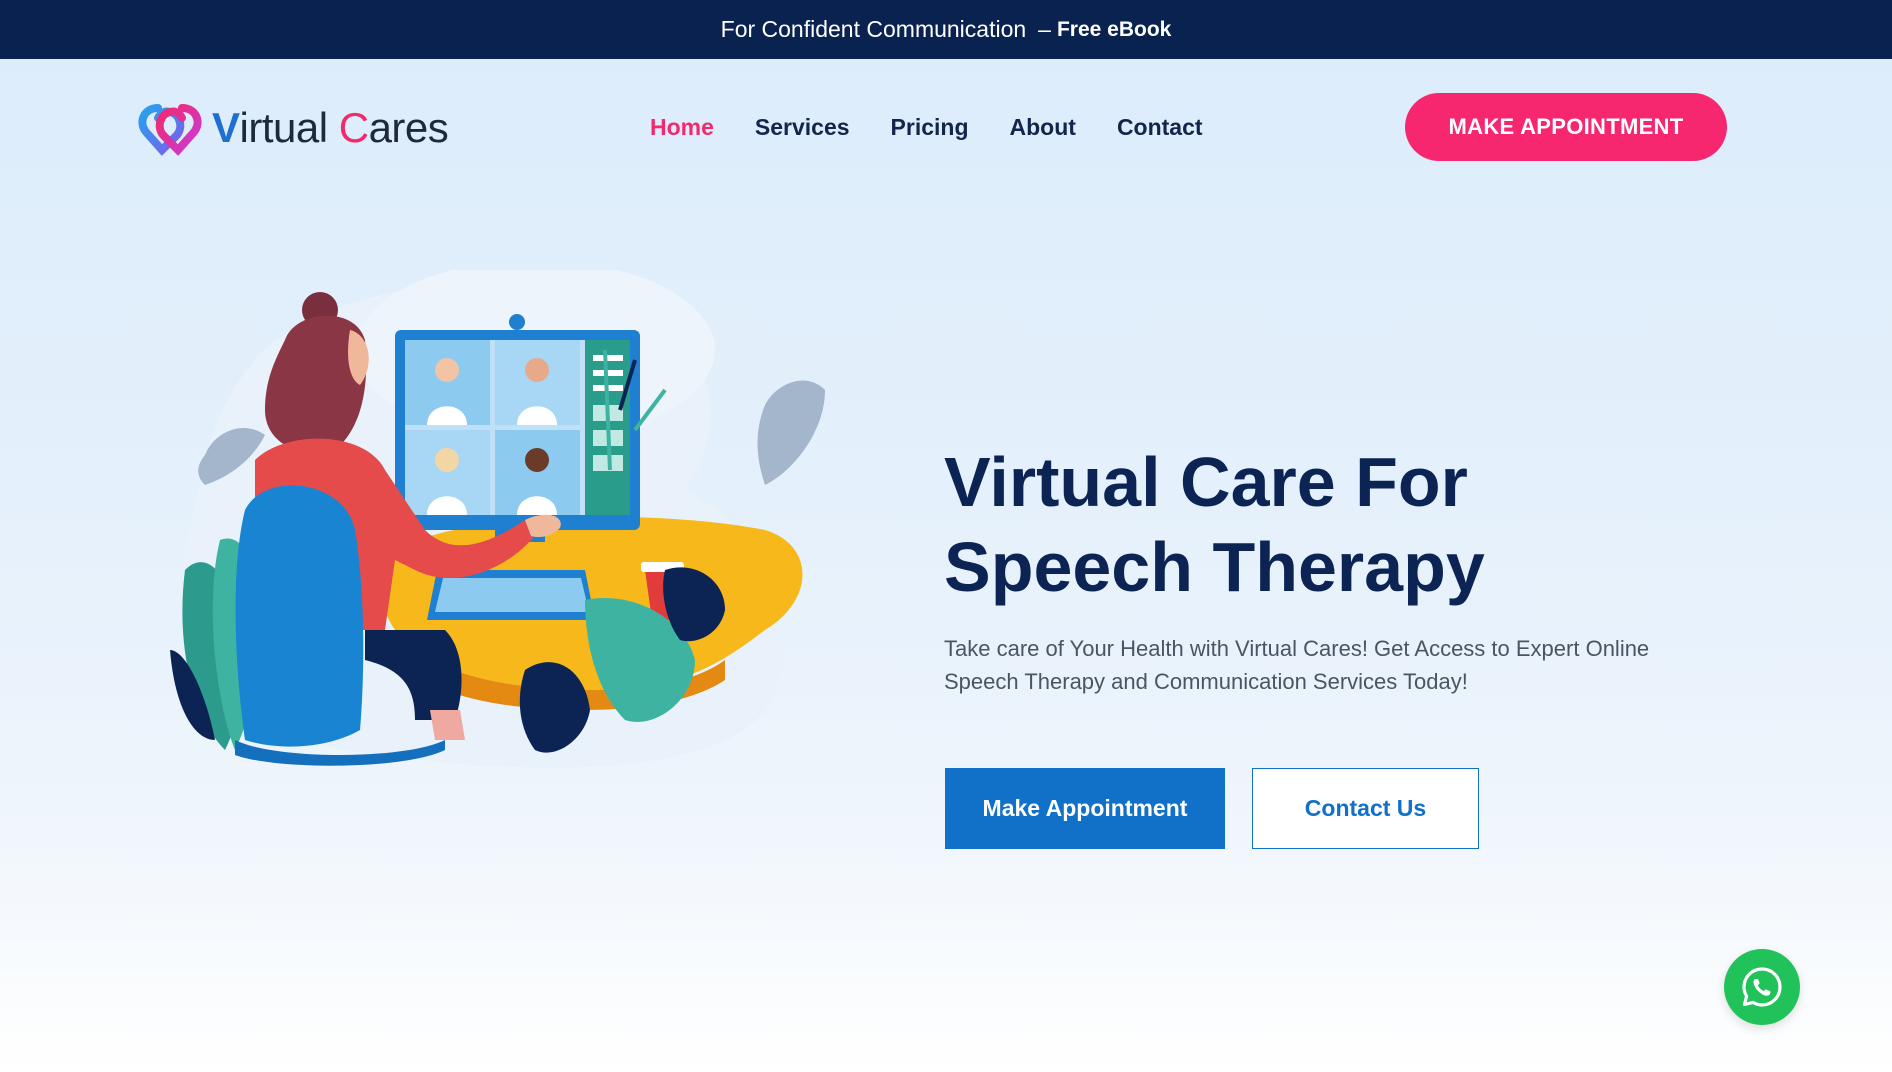 This screenshot has width=1892, height=1072. What do you see at coordinates (353, 127) in the screenshot?
I see `logo-letter-c: C` at bounding box center [353, 127].